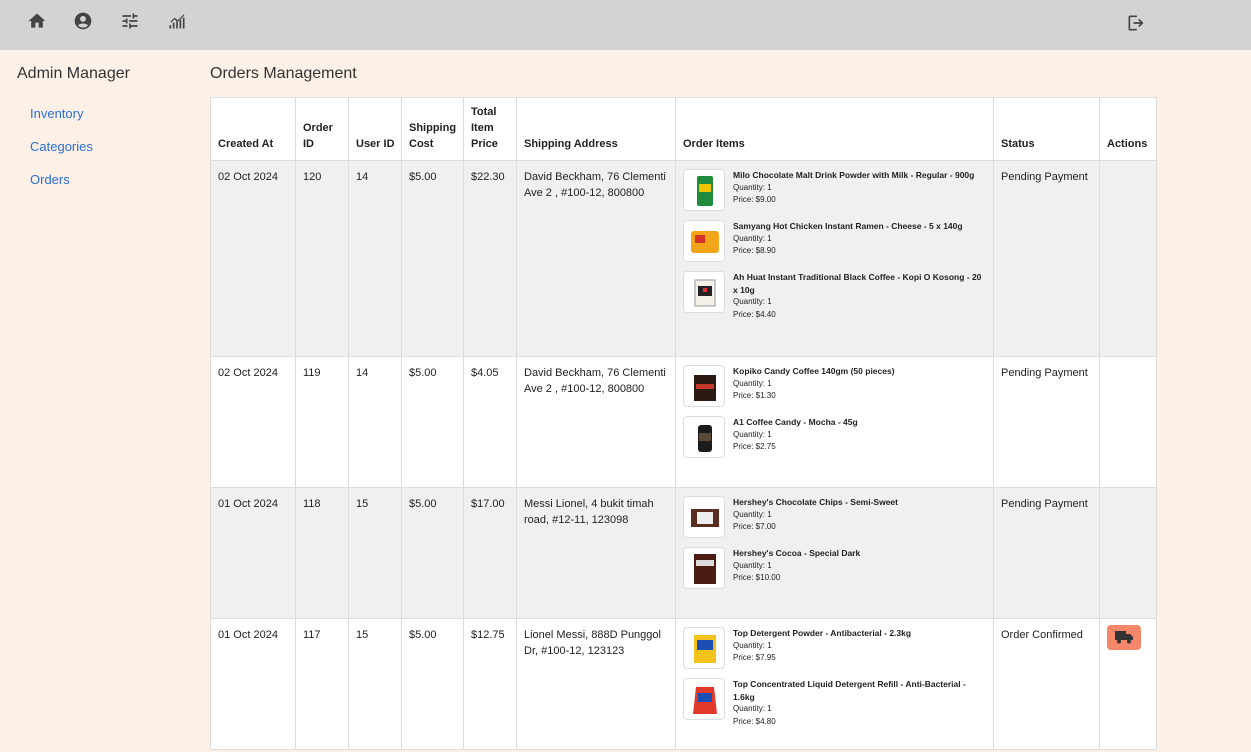 This screenshot has width=1251, height=752. Describe the element at coordinates (754, 250) in the screenshot. I see `item-price: Price: $8.90` at that location.